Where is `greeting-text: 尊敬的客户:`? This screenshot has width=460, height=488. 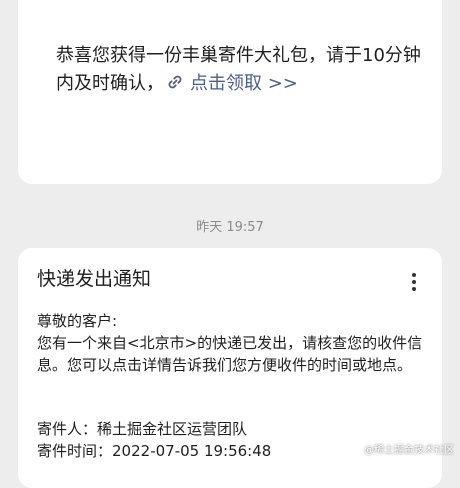
greeting-text: 尊敬的客户: is located at coordinates (77, 321).